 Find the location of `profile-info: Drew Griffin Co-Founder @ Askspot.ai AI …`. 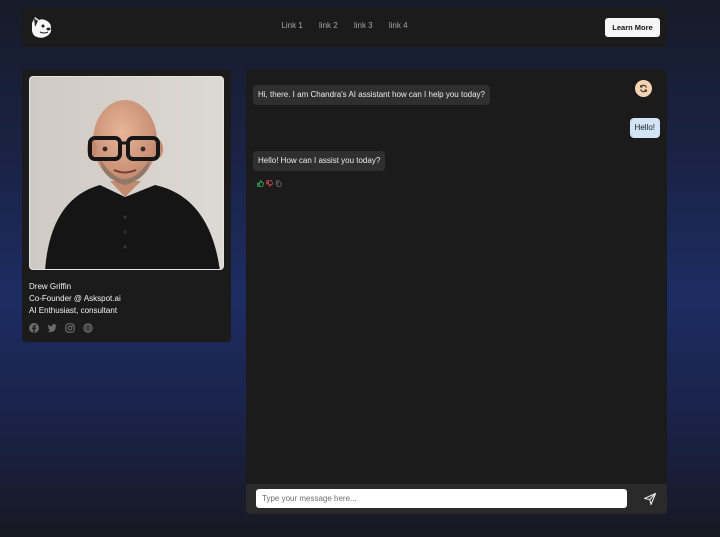

profile-info: Drew Griffin Co-Founder @ Askspot.ai AI … is located at coordinates (75, 299).